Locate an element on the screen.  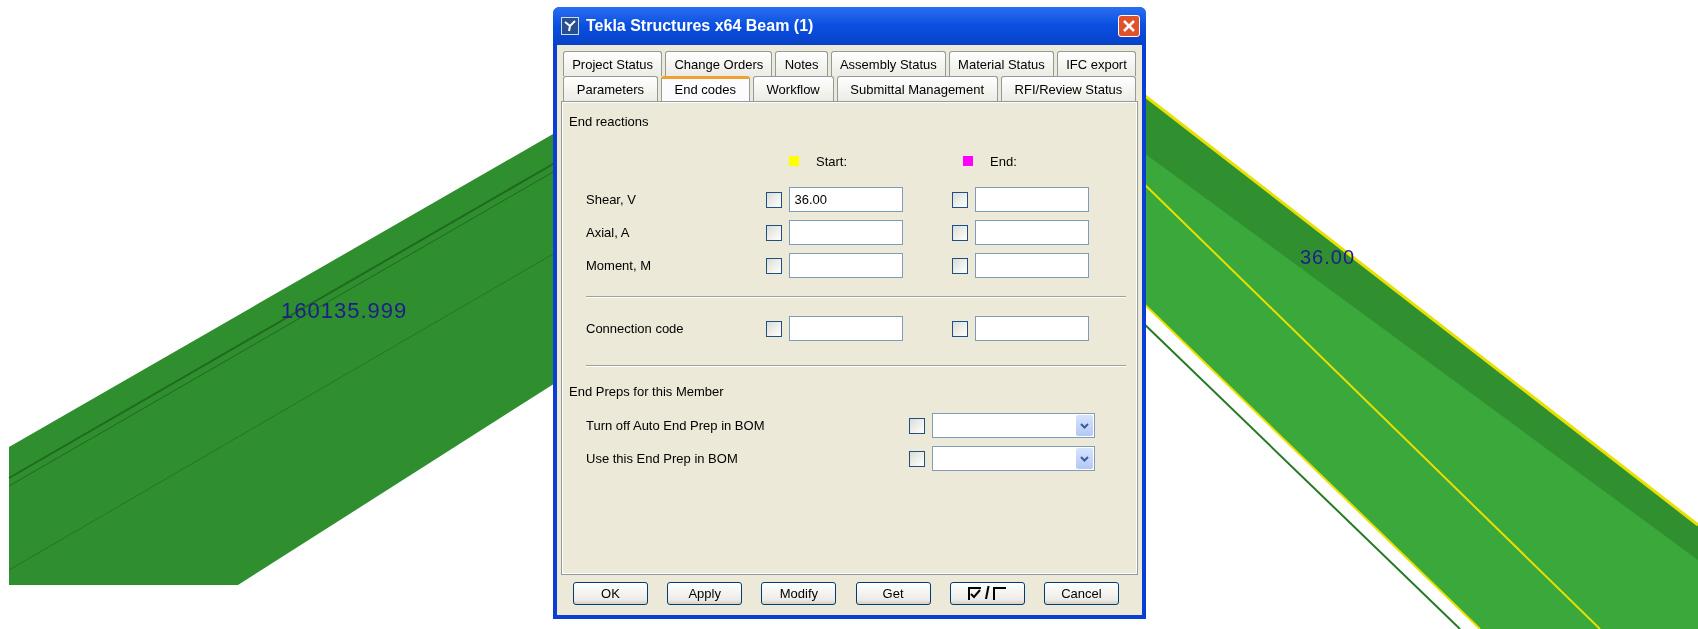
field-label: Connection code is located at coordinates (635, 328).